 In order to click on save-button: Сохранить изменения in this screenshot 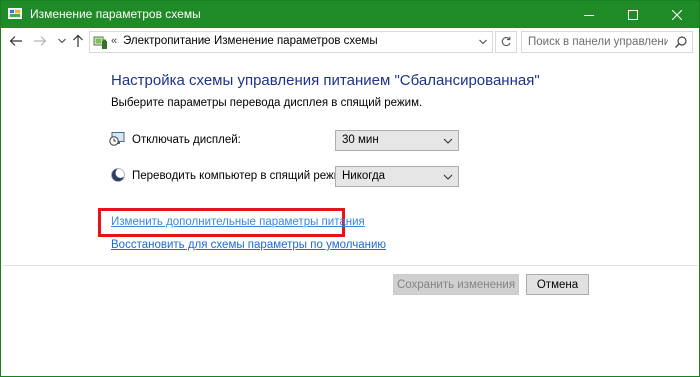, I will do `click(456, 284)`.